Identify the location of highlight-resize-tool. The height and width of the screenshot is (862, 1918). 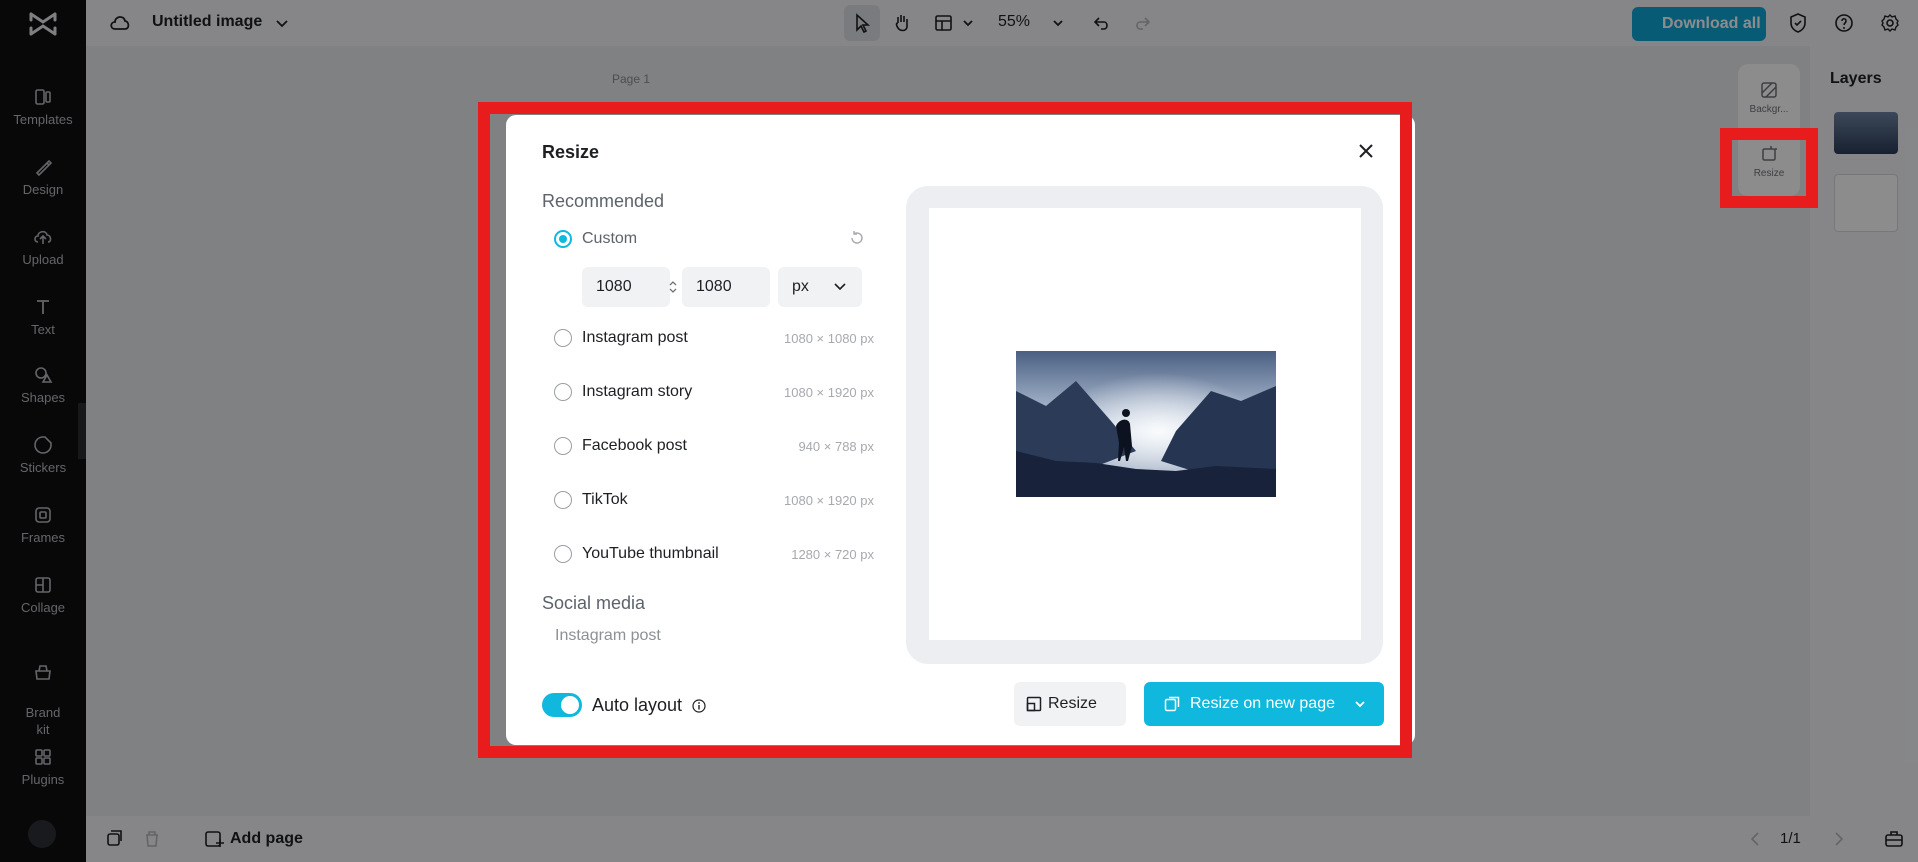
(1769, 168).